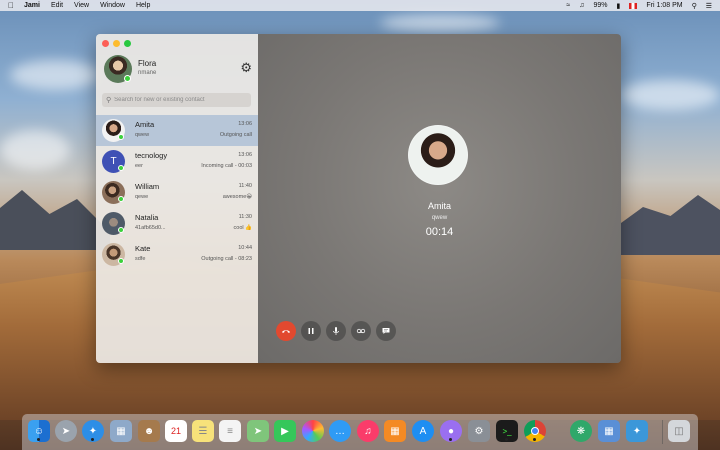 The height and width of the screenshot is (450, 720). What do you see at coordinates (147, 63) in the screenshot?
I see `account-name: Flora` at bounding box center [147, 63].